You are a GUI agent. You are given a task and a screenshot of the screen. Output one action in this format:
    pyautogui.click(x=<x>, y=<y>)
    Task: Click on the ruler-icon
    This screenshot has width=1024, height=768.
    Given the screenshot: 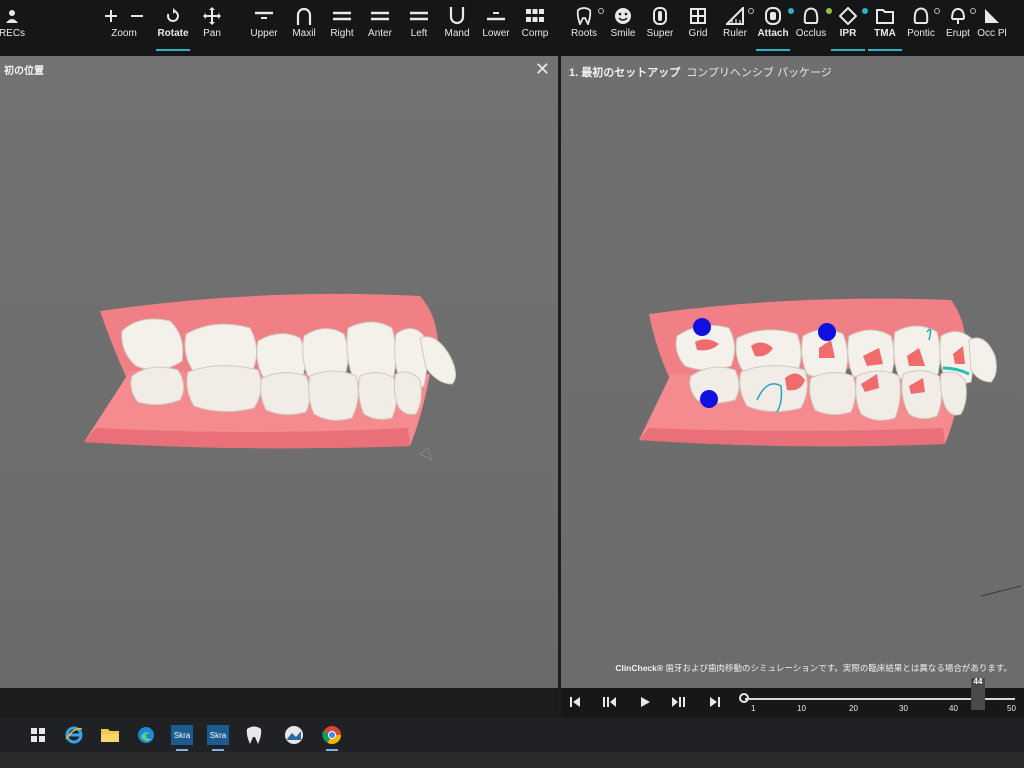 What is the action you would take?
    pyautogui.click(x=735, y=16)
    